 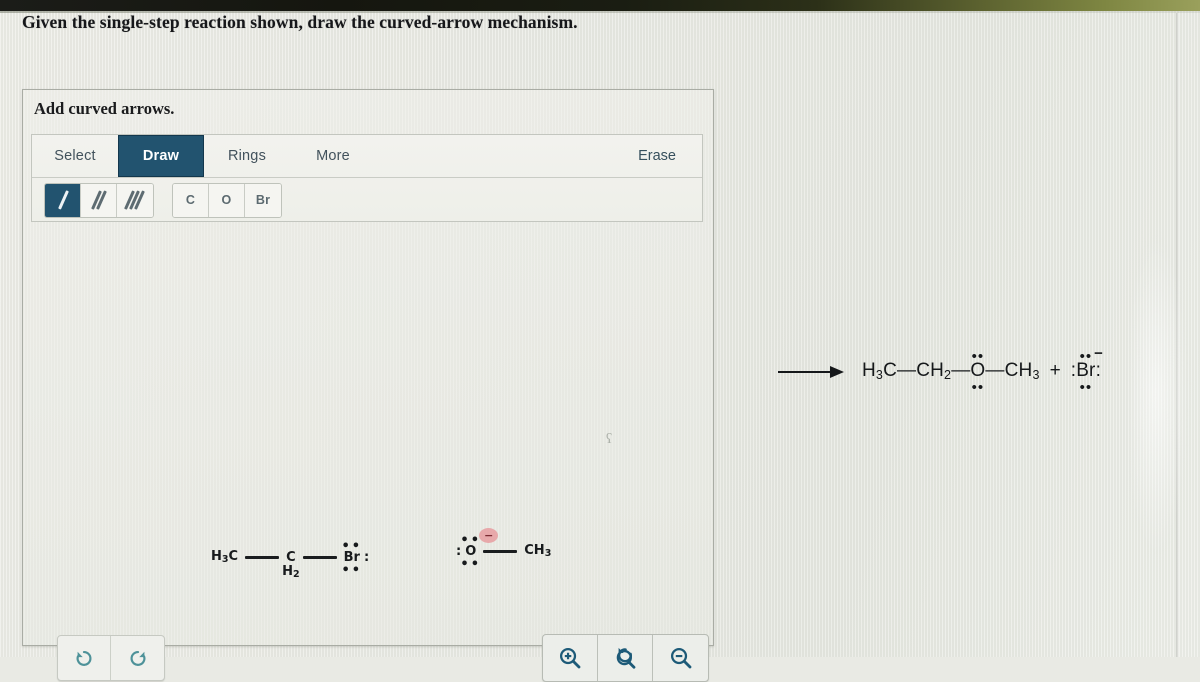 I want to click on tab-row-spacer, so click(x=494, y=156).